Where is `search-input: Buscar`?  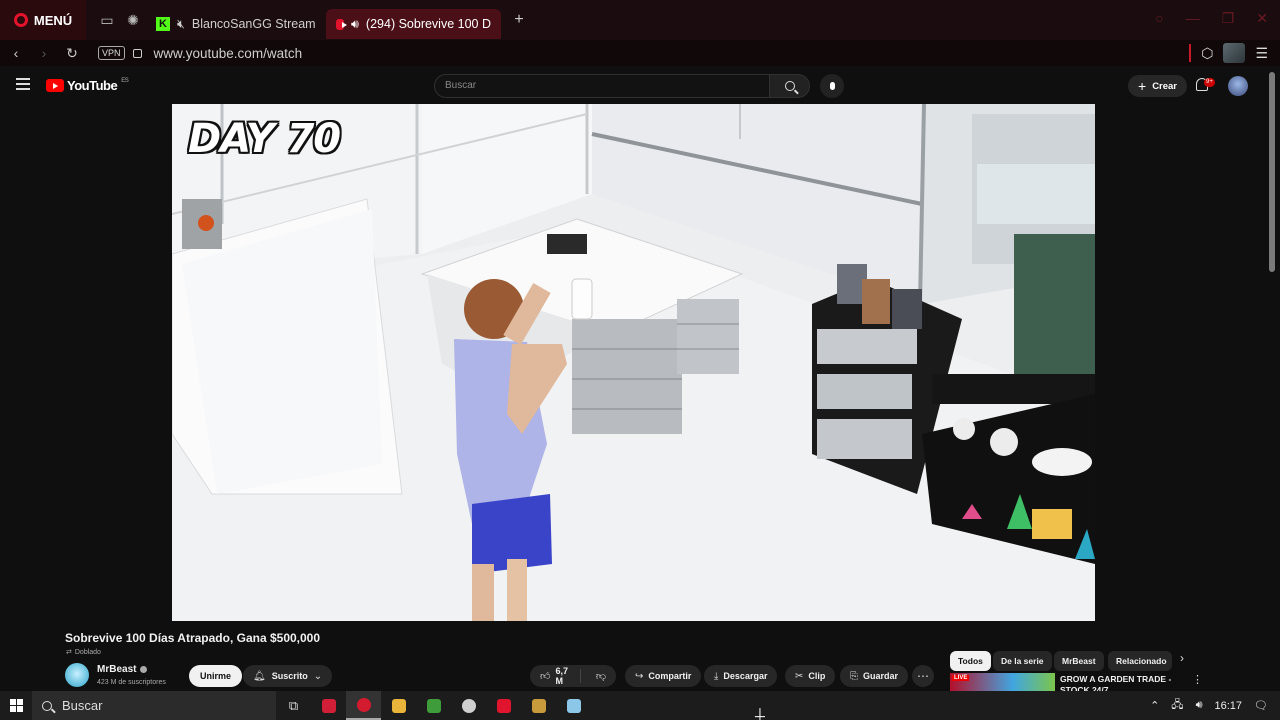
search-input: Buscar is located at coordinates (602, 86).